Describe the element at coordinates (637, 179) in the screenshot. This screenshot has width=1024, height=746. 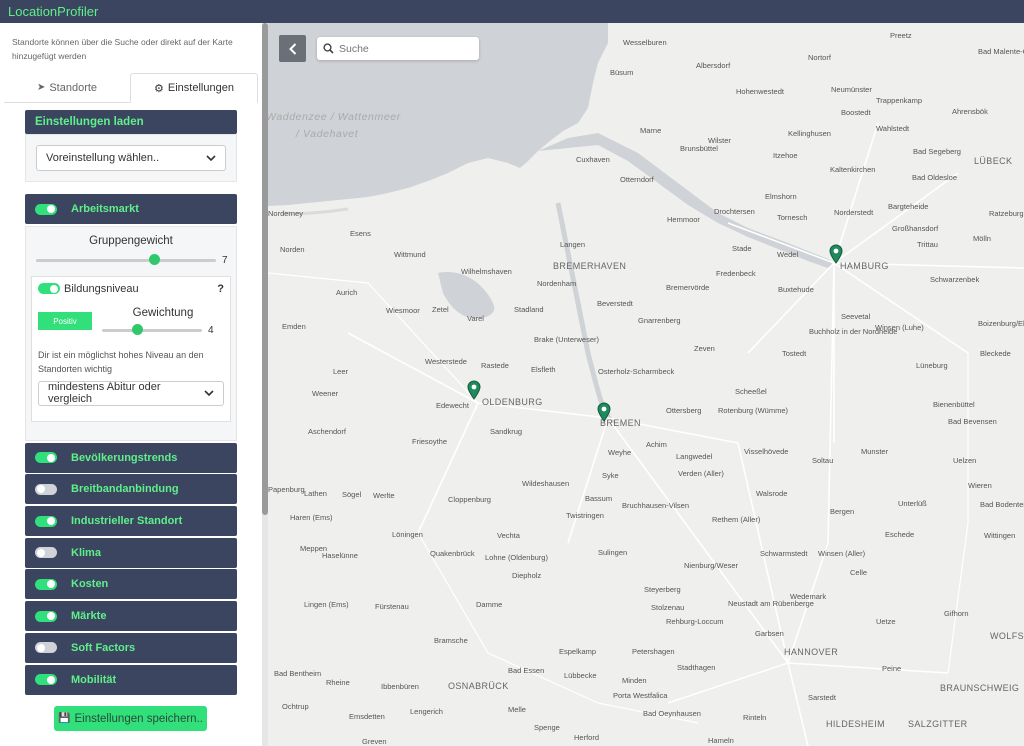
I see `place-label: Otterndorf` at that location.